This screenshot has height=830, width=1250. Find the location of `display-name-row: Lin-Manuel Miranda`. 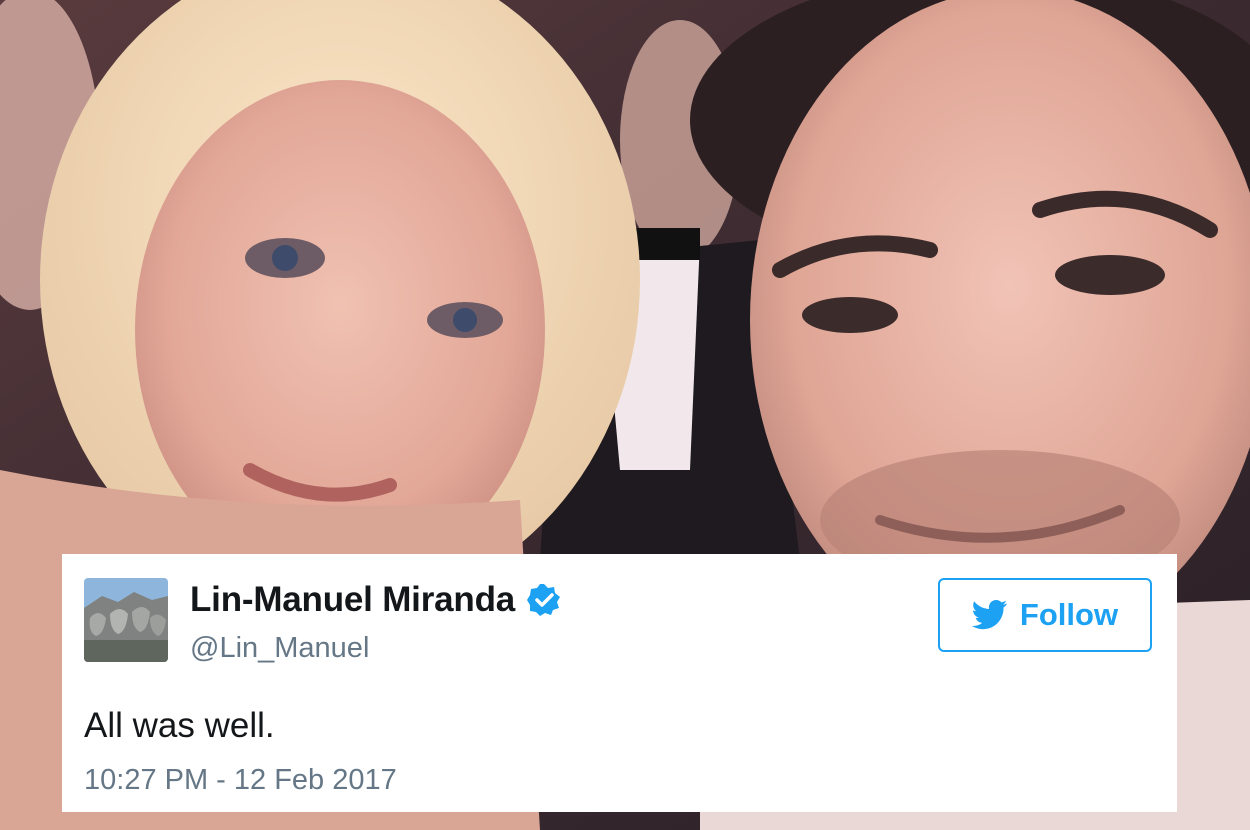

display-name-row: Lin-Manuel Miranda is located at coordinates (375, 600).